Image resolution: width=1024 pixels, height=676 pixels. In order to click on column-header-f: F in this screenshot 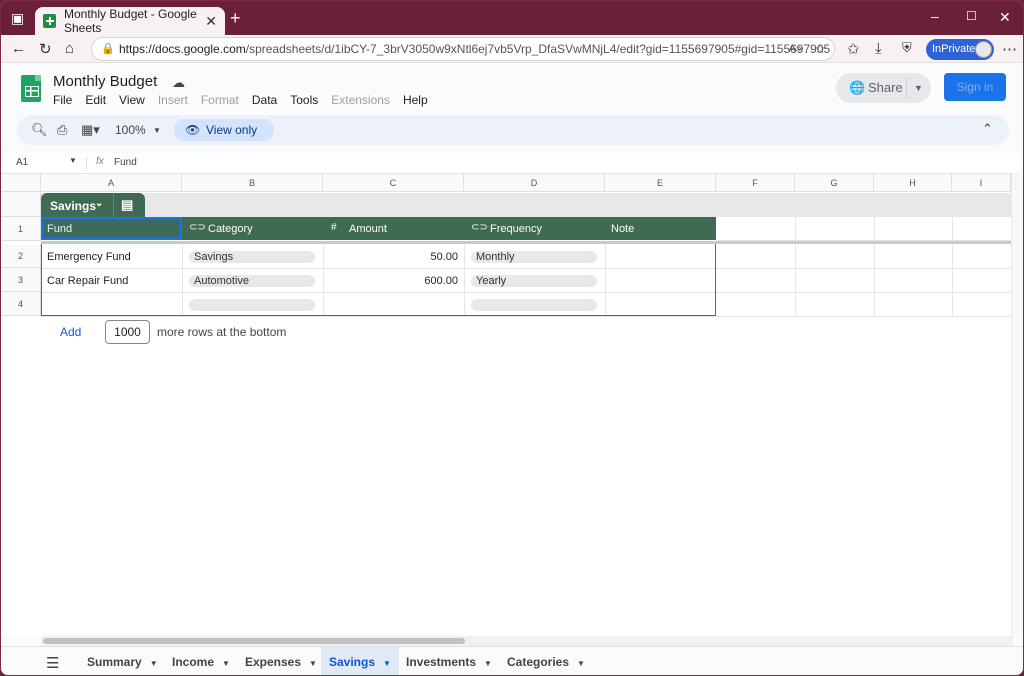, I will do `click(755, 183)`.